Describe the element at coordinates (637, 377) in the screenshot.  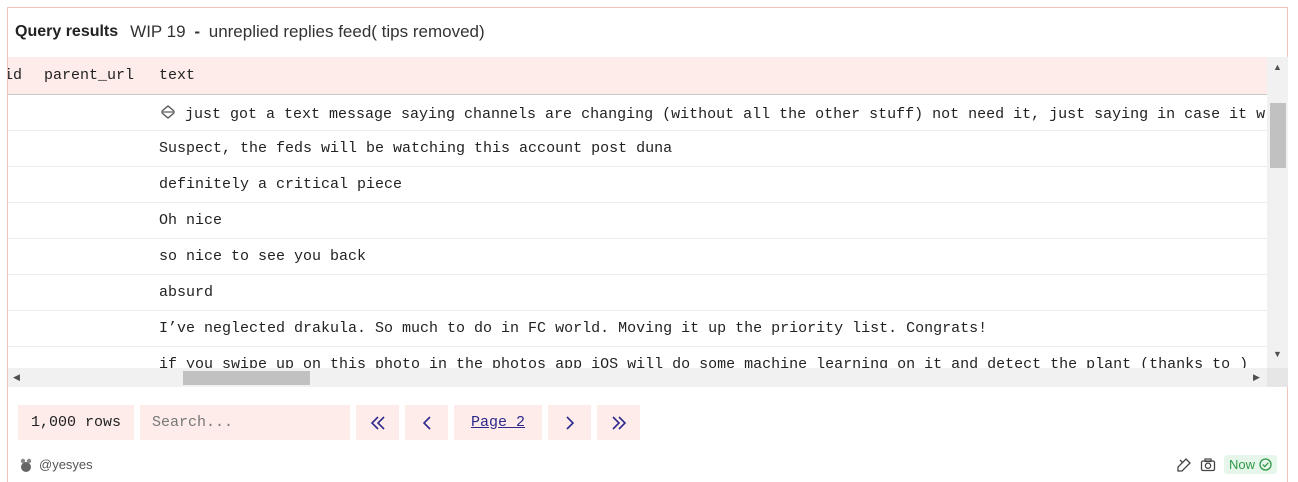
I see `horizontal-scrollbar: ◀ ▶` at that location.